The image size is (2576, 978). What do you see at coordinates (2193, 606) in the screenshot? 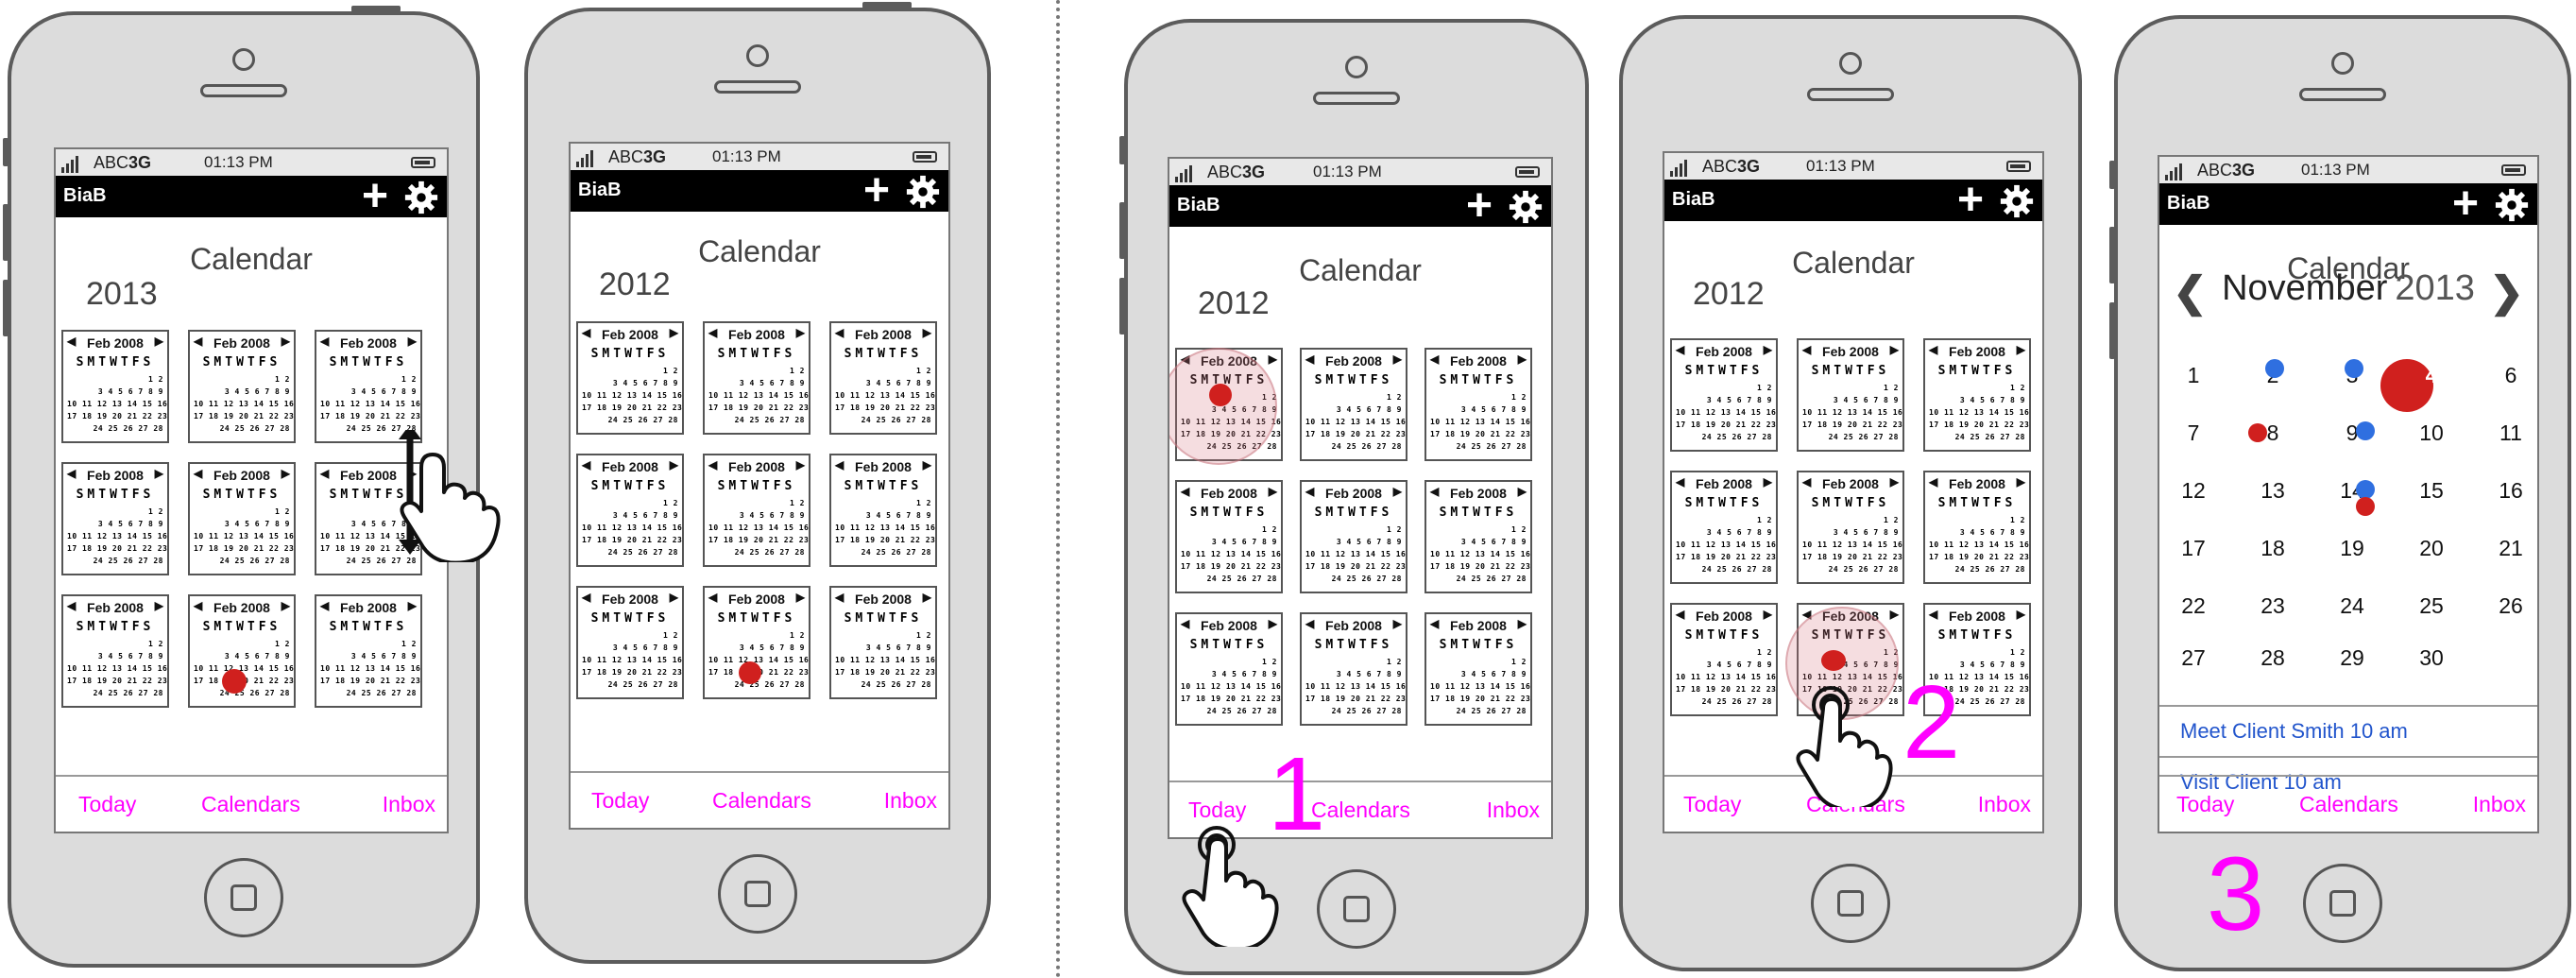
I see `day-cell: 22` at bounding box center [2193, 606].